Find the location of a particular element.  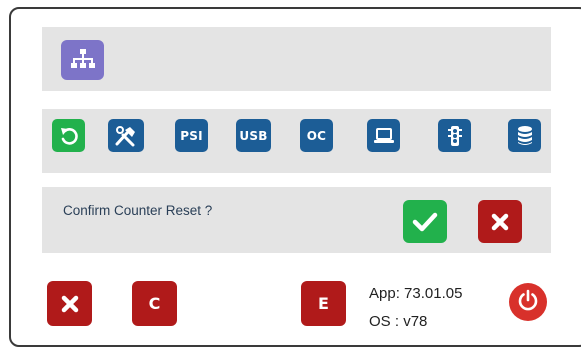

confirm-cancel-button is located at coordinates (500, 221).